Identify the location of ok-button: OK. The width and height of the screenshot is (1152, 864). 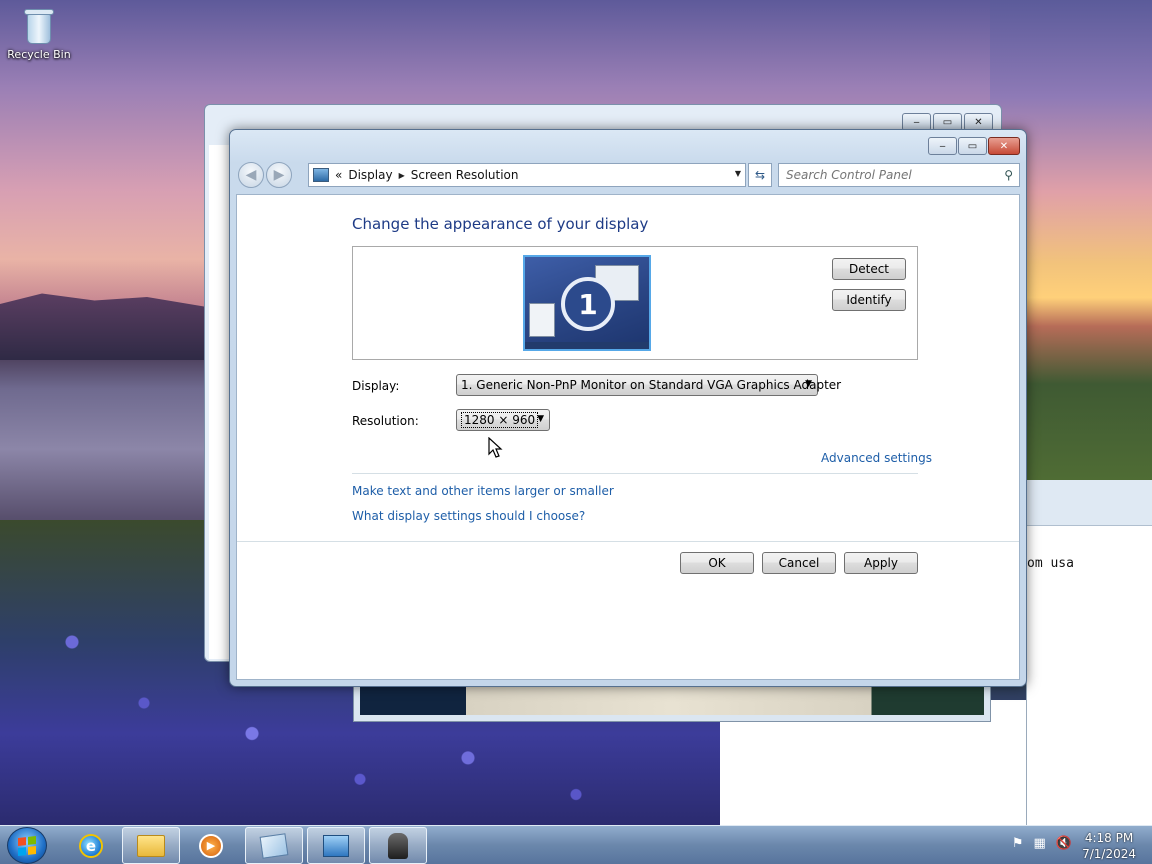
(717, 563).